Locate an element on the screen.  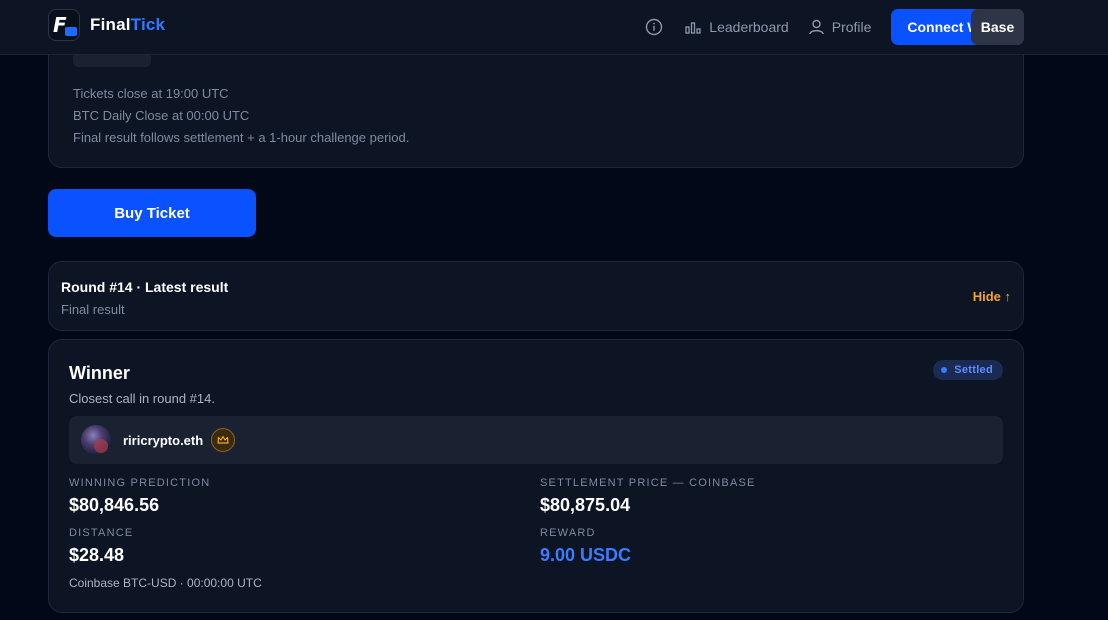
nav-leaderboard-link: Leaderboard is located at coordinates (737, 27).